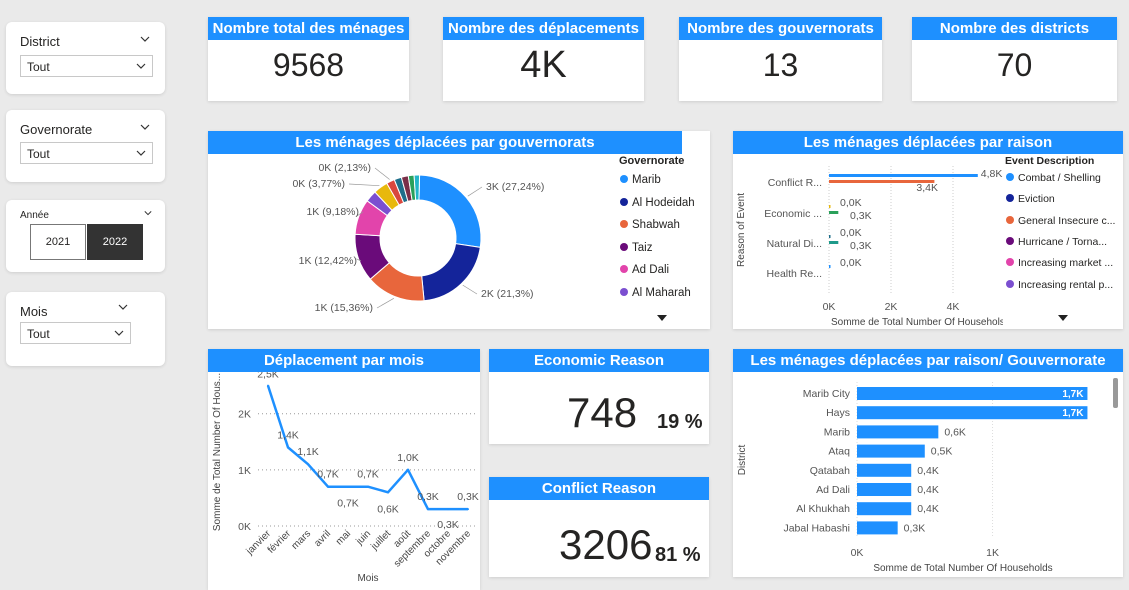  I want to click on point-data-label: 0,7K, so click(368, 475).